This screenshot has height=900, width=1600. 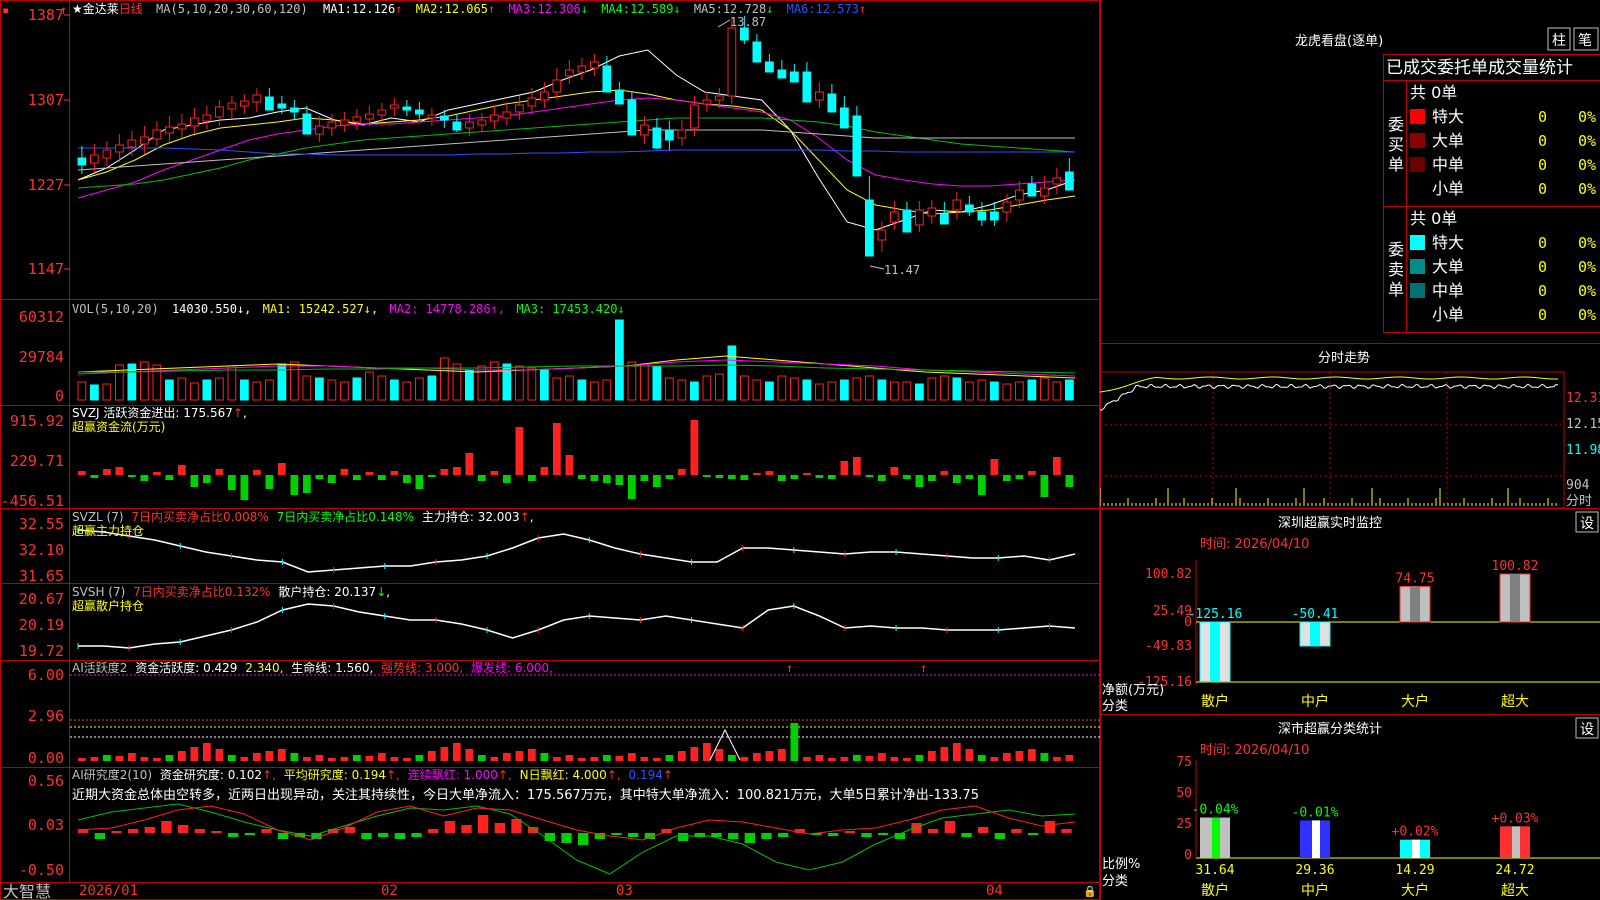 I want to click on volume-bars, so click(x=575, y=360).